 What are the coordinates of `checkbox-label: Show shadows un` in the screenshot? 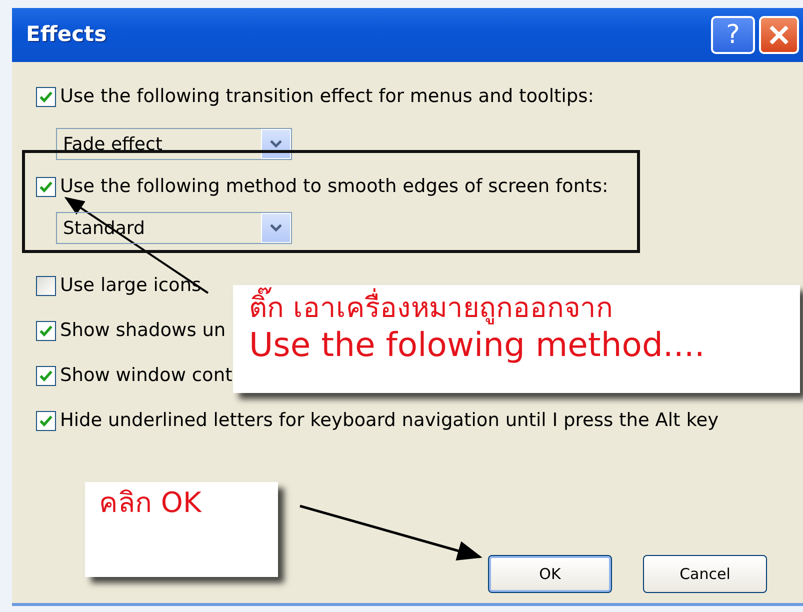 It's located at (143, 331).